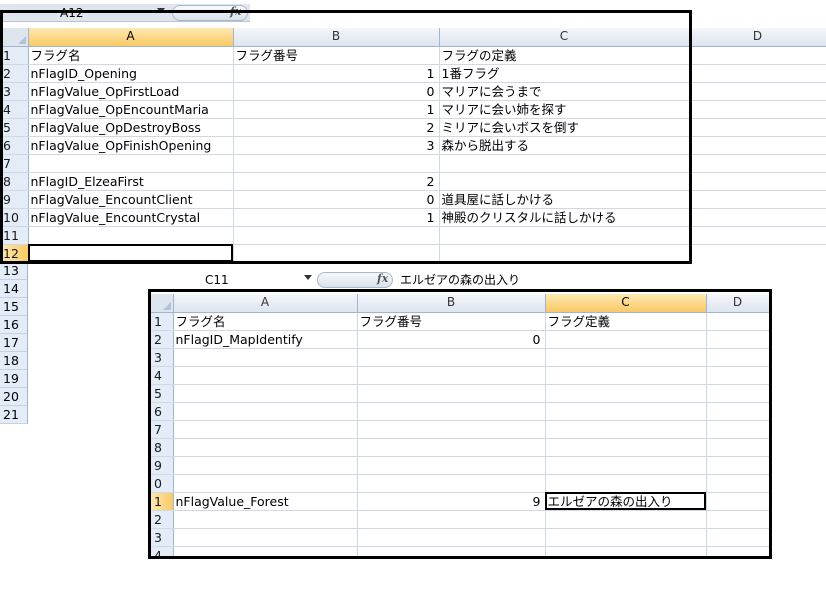 The image size is (826, 596). Describe the element at coordinates (336, 145) in the screenshot. I see `cell: 3` at that location.